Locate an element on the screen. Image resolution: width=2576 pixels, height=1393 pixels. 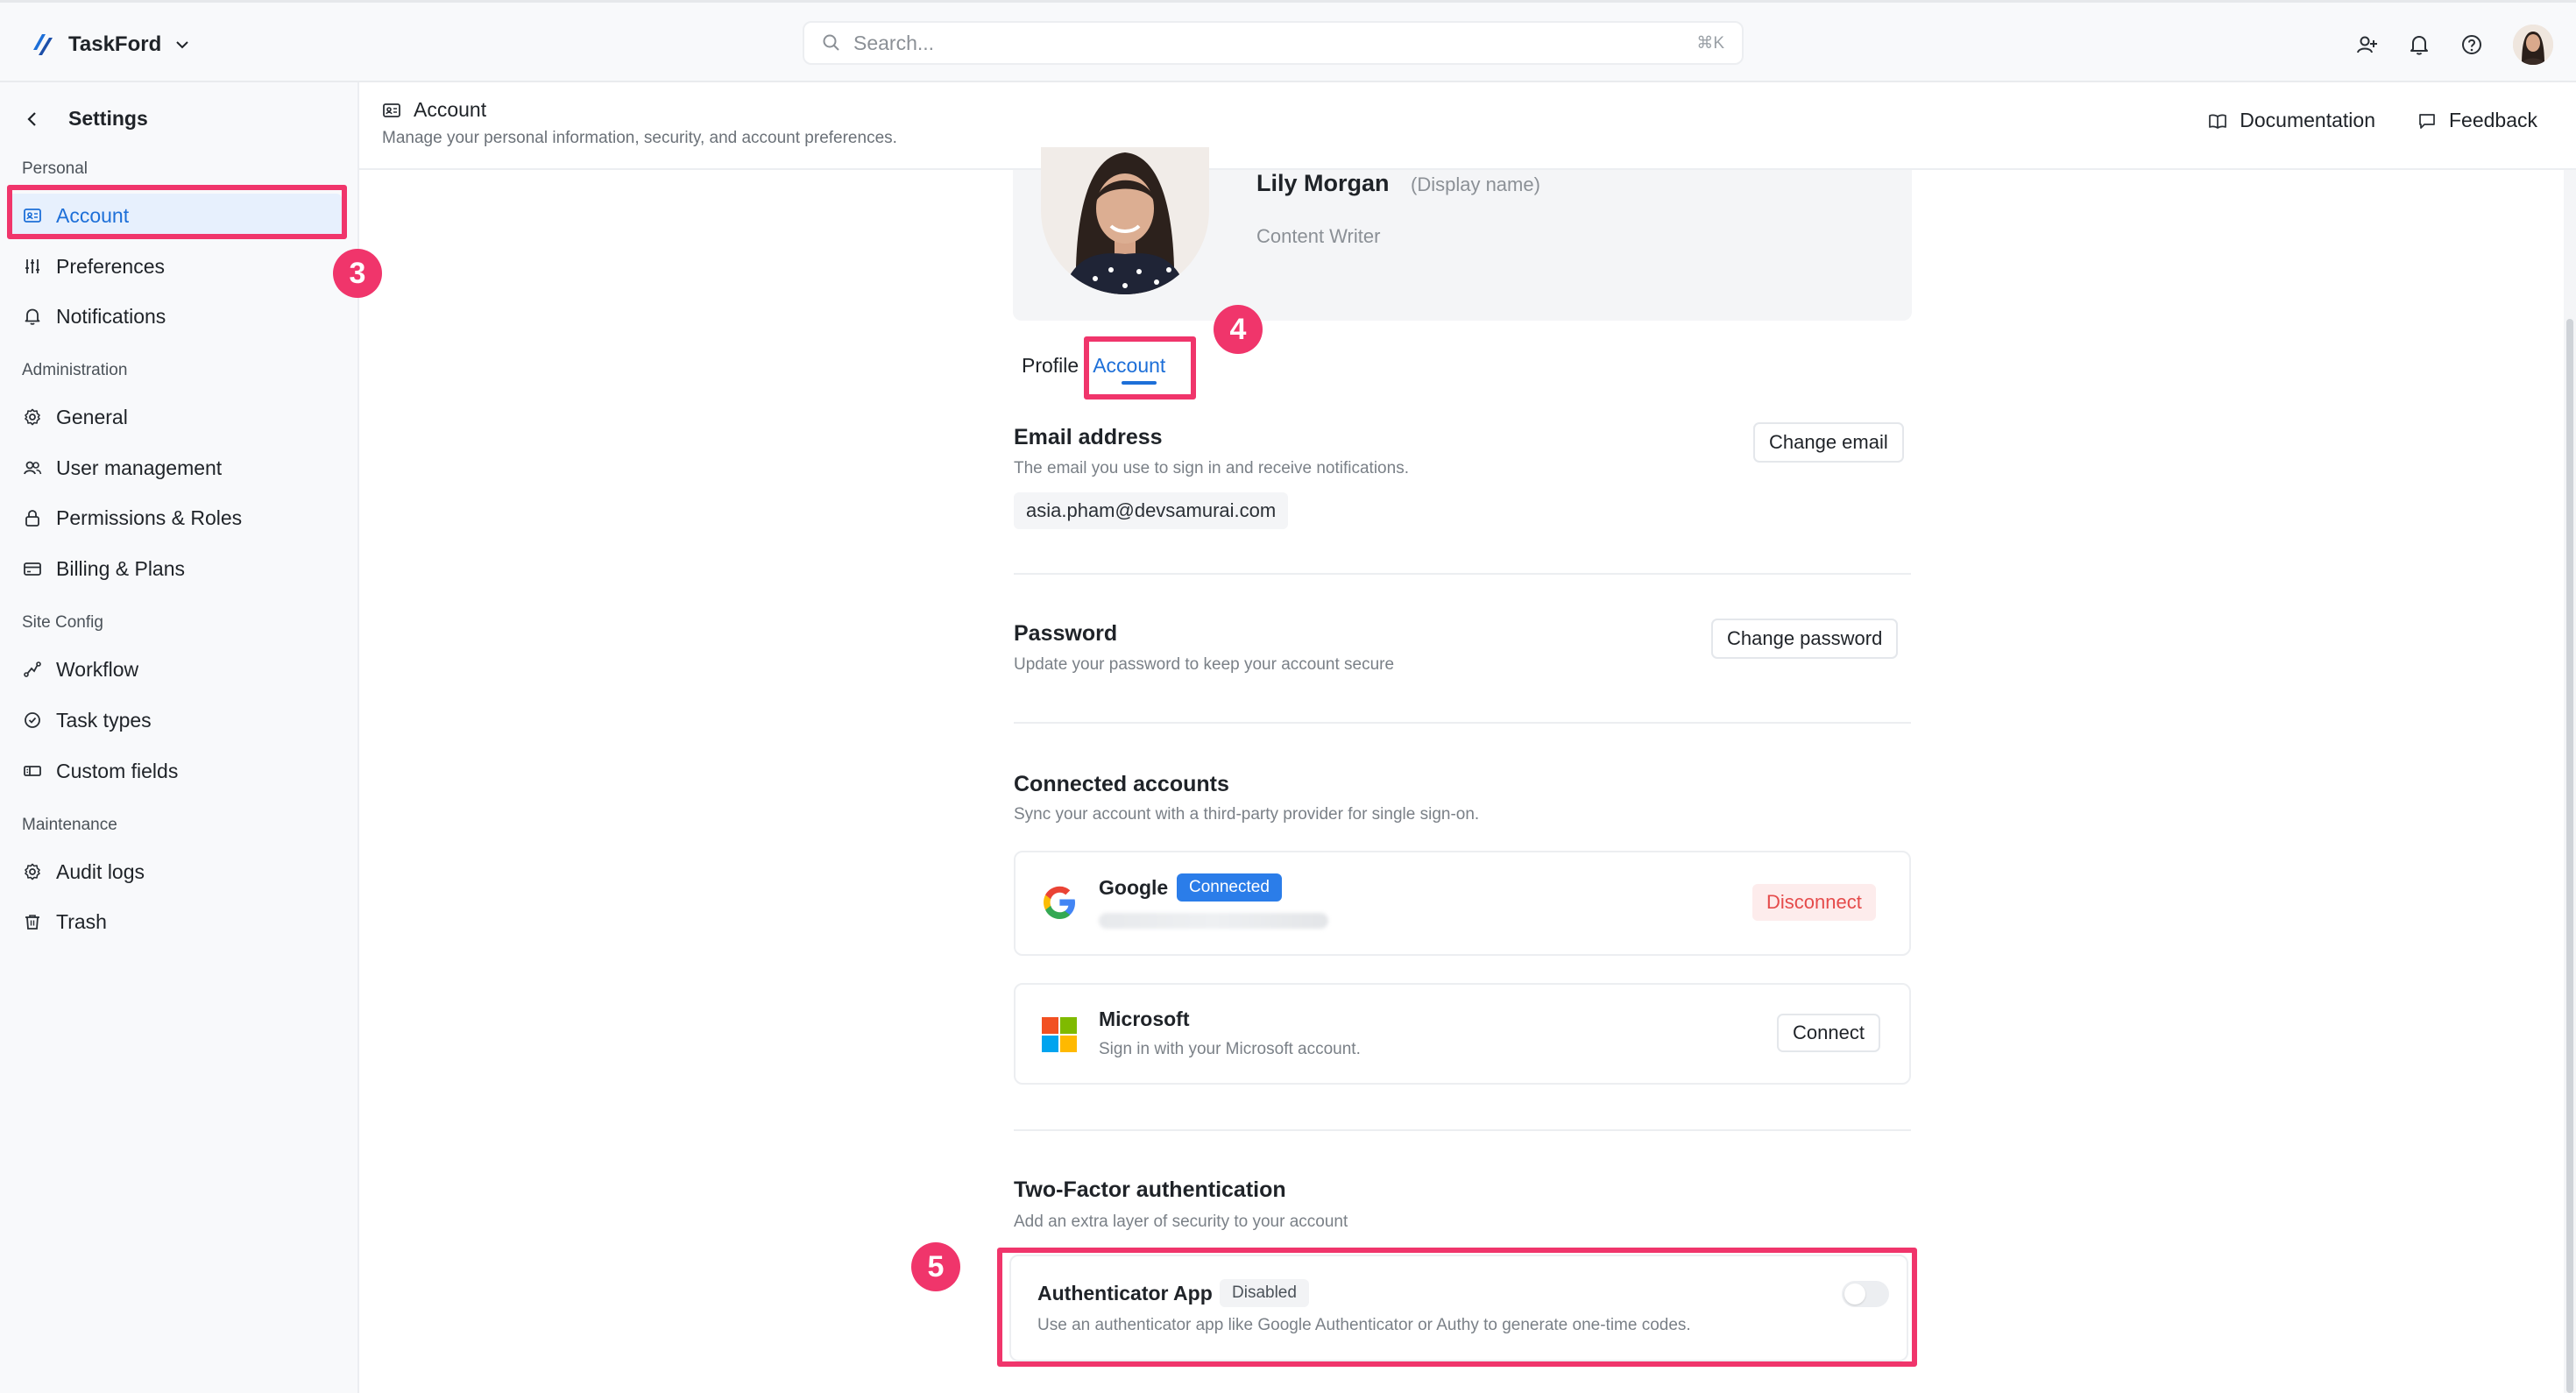
sidebar-item-workflow: Workflow is located at coordinates (175, 669).